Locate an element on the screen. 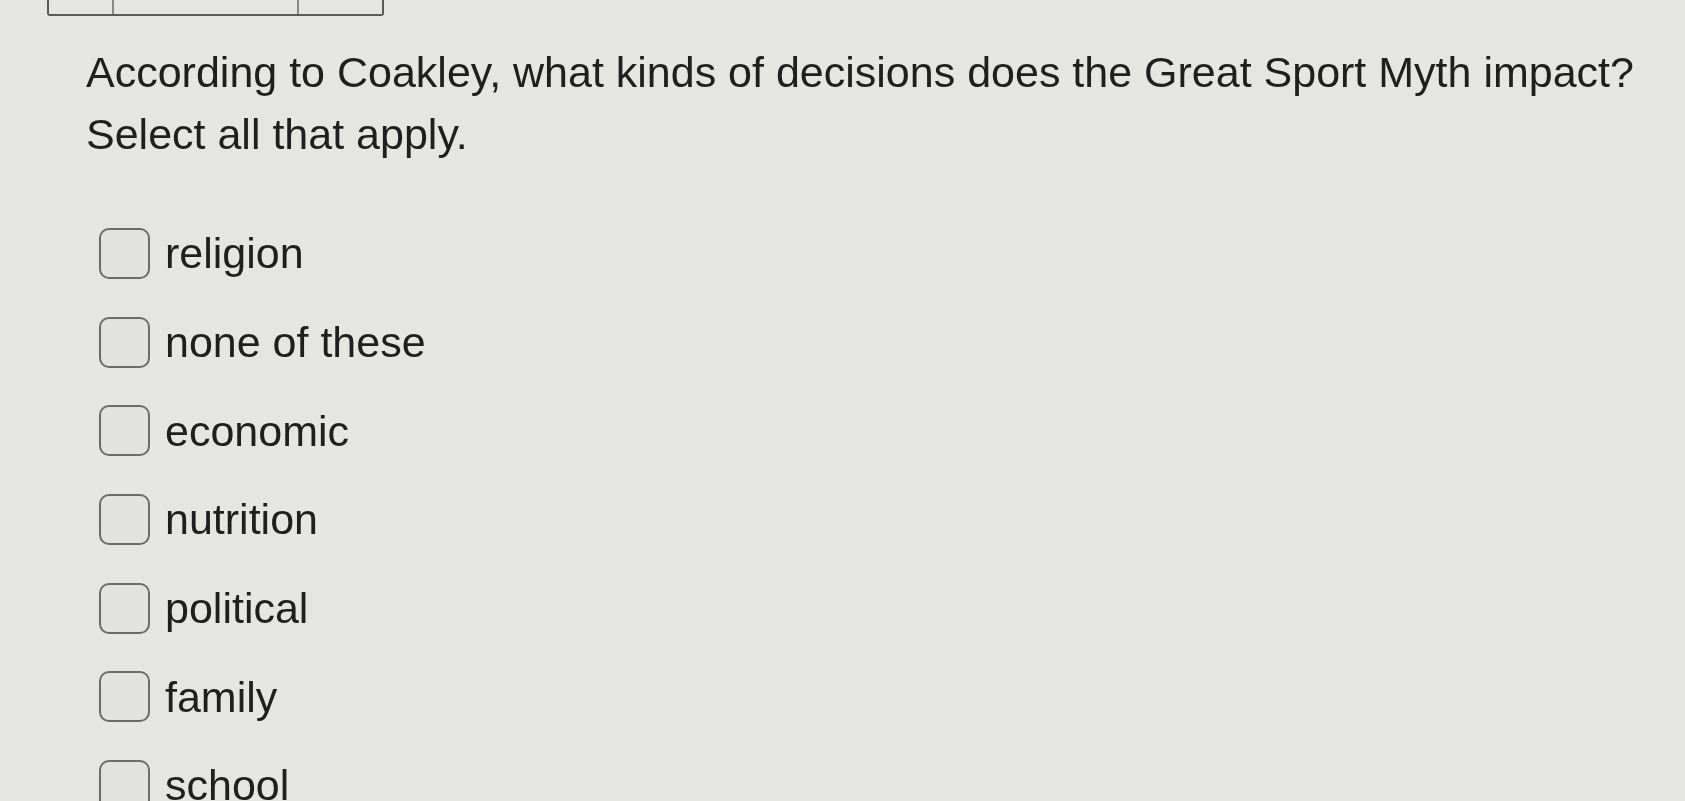 This screenshot has width=1685, height=801. question-text: According to Coakley, what kinds of decisions does the Great Sport Myth impact? is located at coordinates (860, 72).